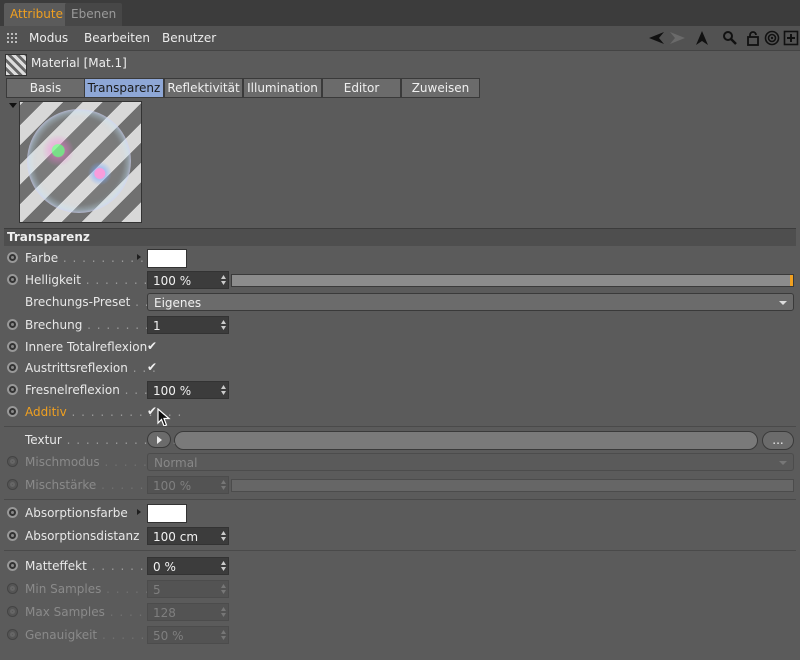 The image size is (800, 660). Describe the element at coordinates (79, 63) in the screenshot. I see `material-title: Material [Mat.1]` at that location.